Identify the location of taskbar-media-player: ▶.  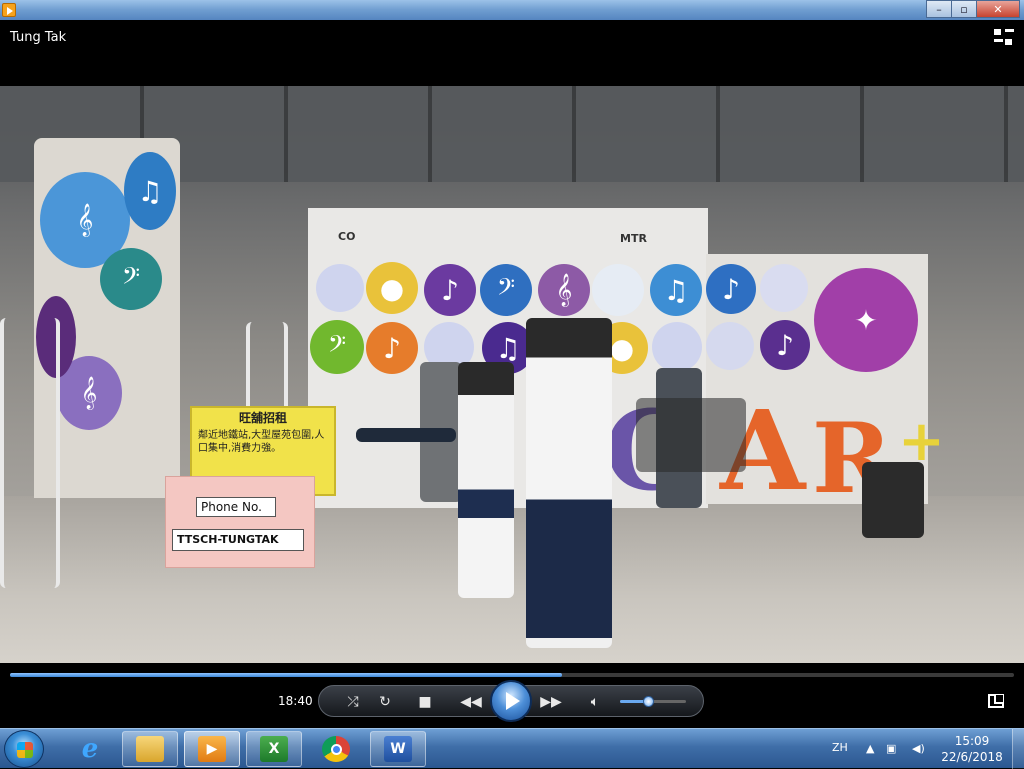
(212, 749).